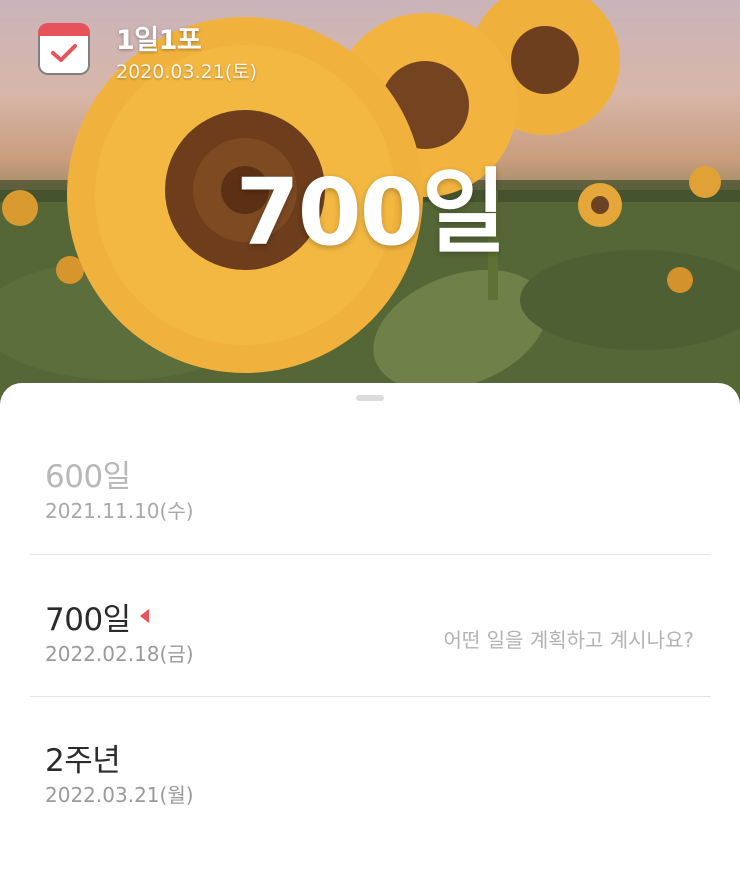 The height and width of the screenshot is (877, 740). Describe the element at coordinates (119, 511) in the screenshot. I see `milestone-date: 2021.11.10(수)` at that location.